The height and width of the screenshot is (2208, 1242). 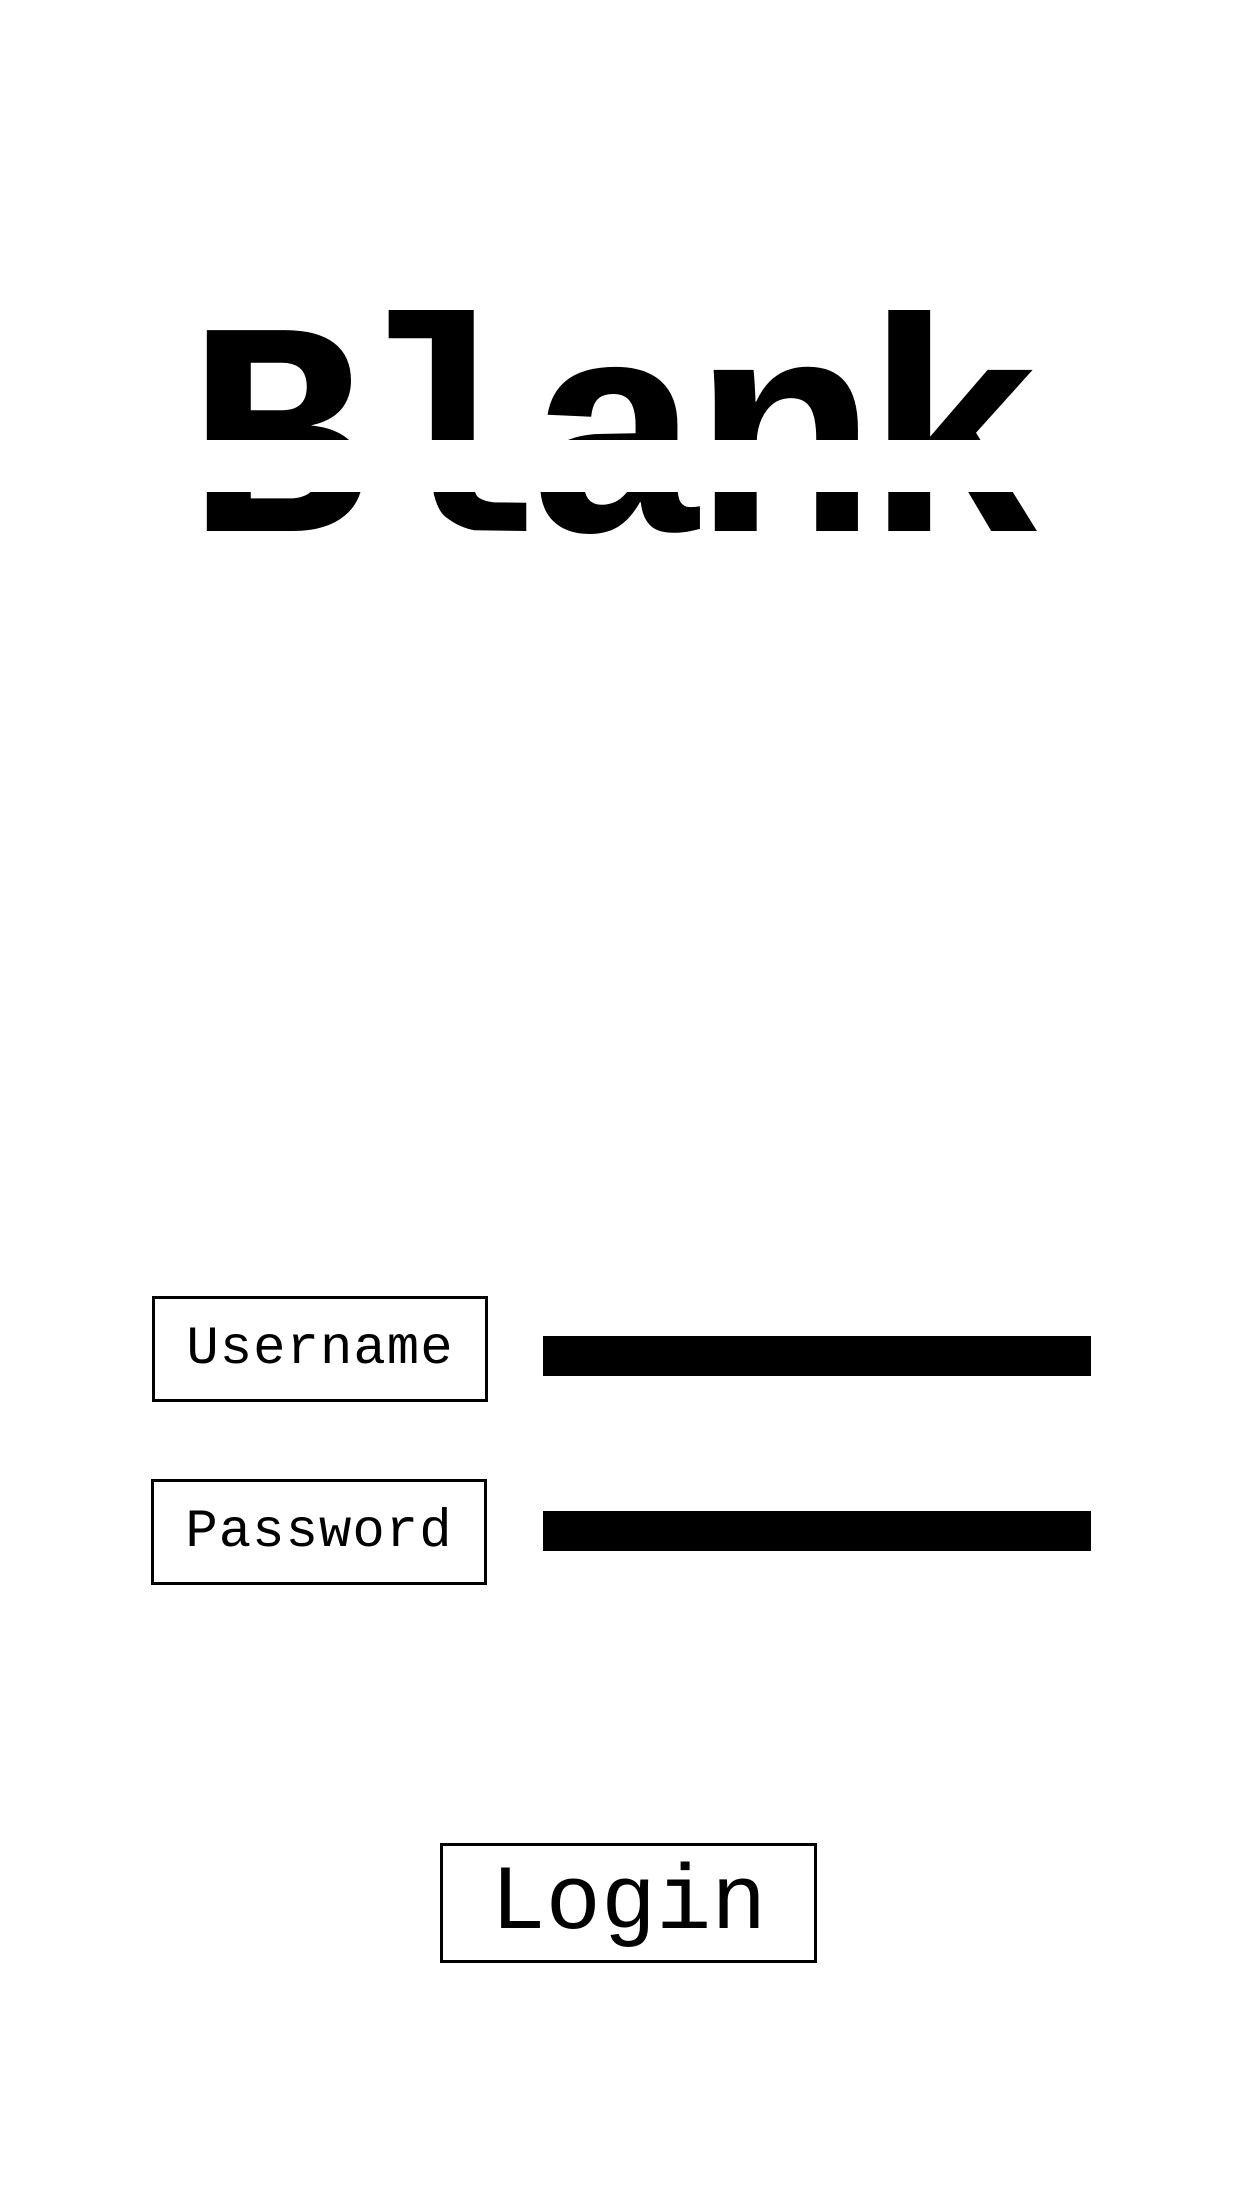 What do you see at coordinates (817, 1531) in the screenshot?
I see `password-input` at bounding box center [817, 1531].